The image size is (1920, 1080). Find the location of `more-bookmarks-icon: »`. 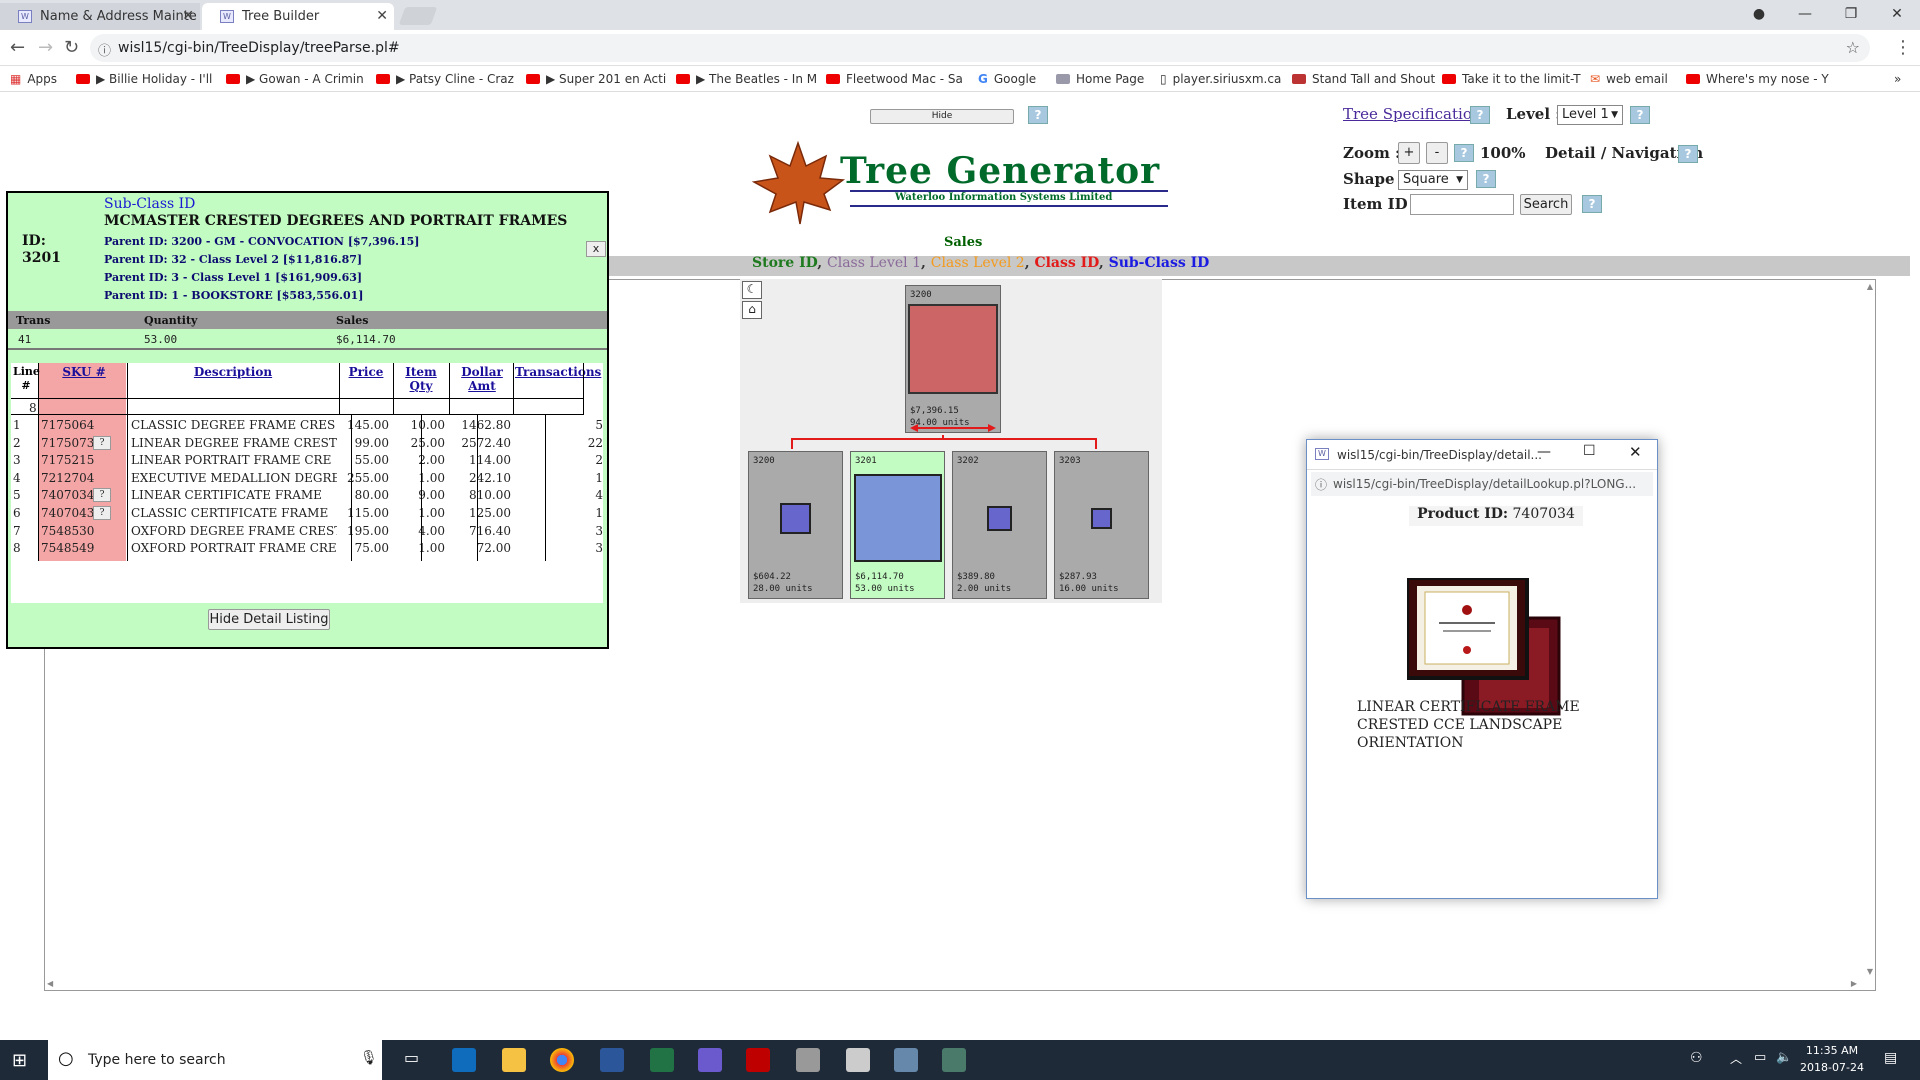

more-bookmarks-icon: » is located at coordinates (1897, 79).